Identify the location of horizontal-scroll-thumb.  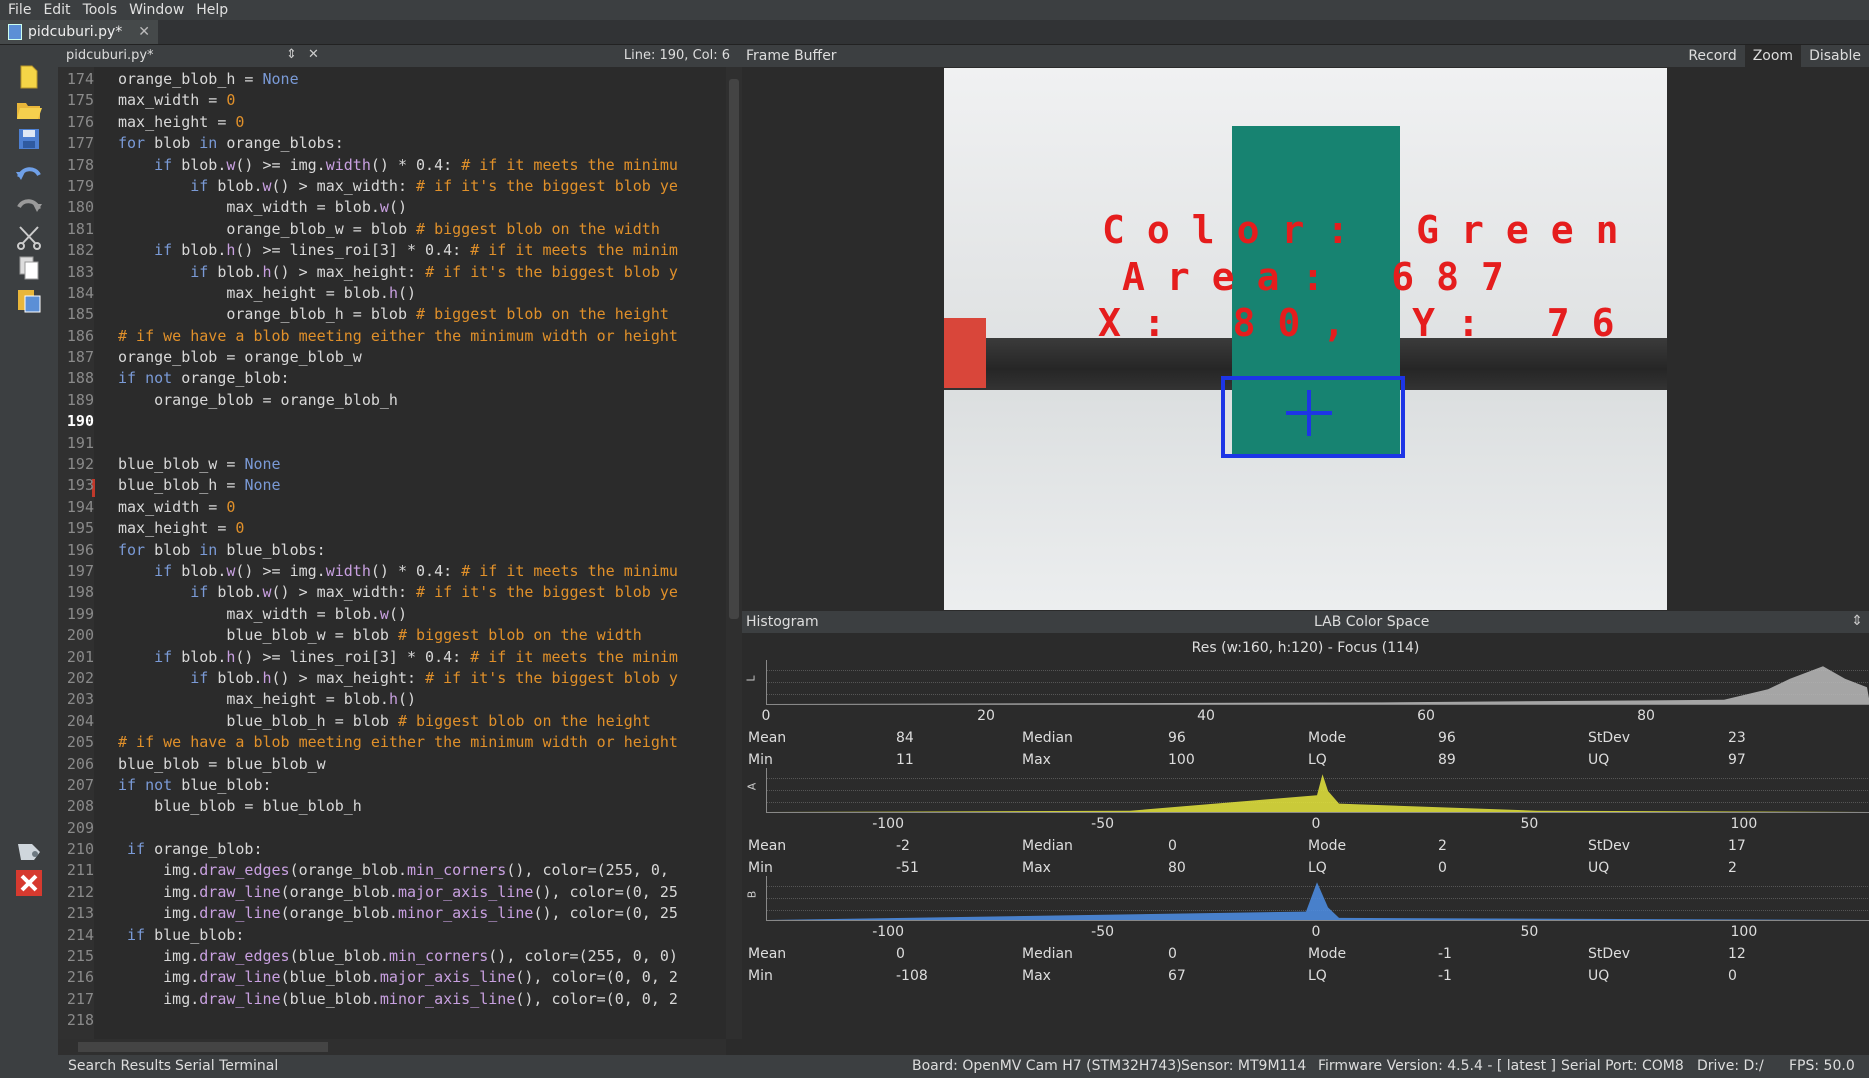
(203, 1047).